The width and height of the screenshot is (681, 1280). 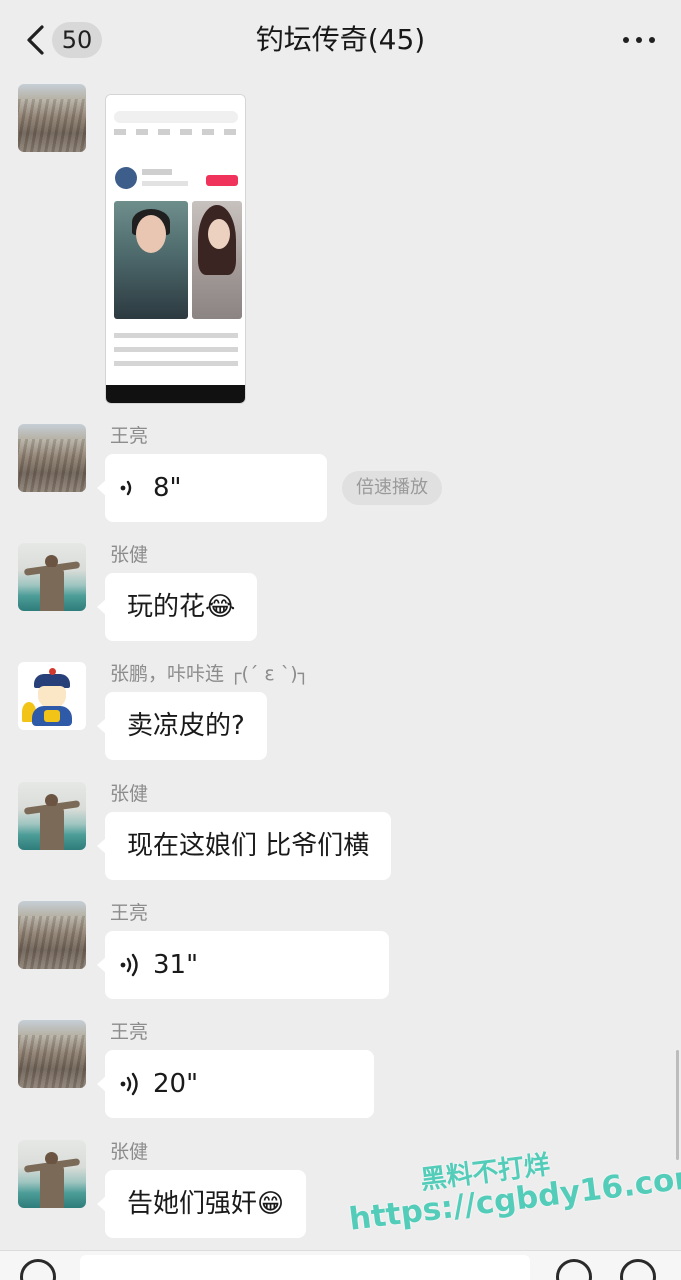 I want to click on sender-name: 张鹏，咔咔连 ┌(ˊ ε ˋ)┐, so click(x=210, y=674).